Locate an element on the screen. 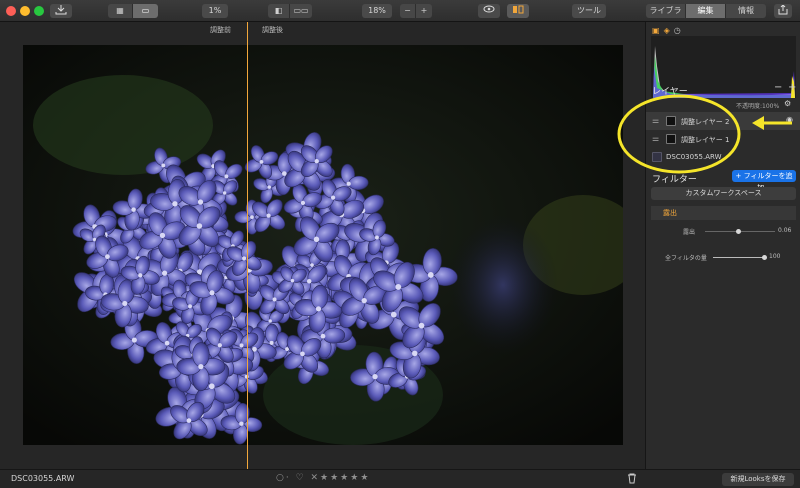  rating-controls: ○· ♡ ✕★★★★★ is located at coordinates (323, 478).